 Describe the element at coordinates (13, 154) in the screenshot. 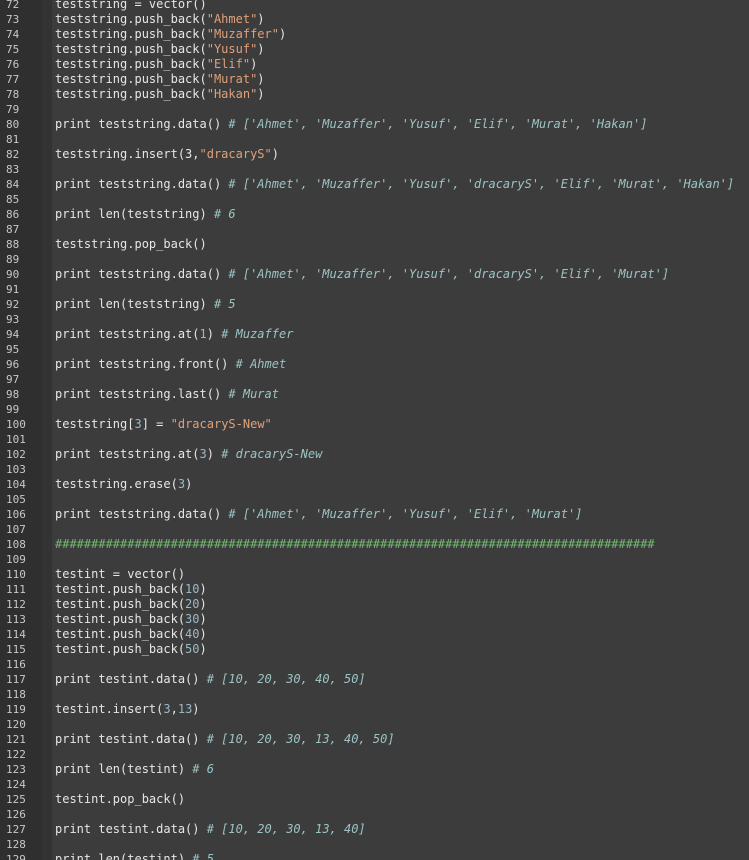

I see `line-number: 82` at that location.